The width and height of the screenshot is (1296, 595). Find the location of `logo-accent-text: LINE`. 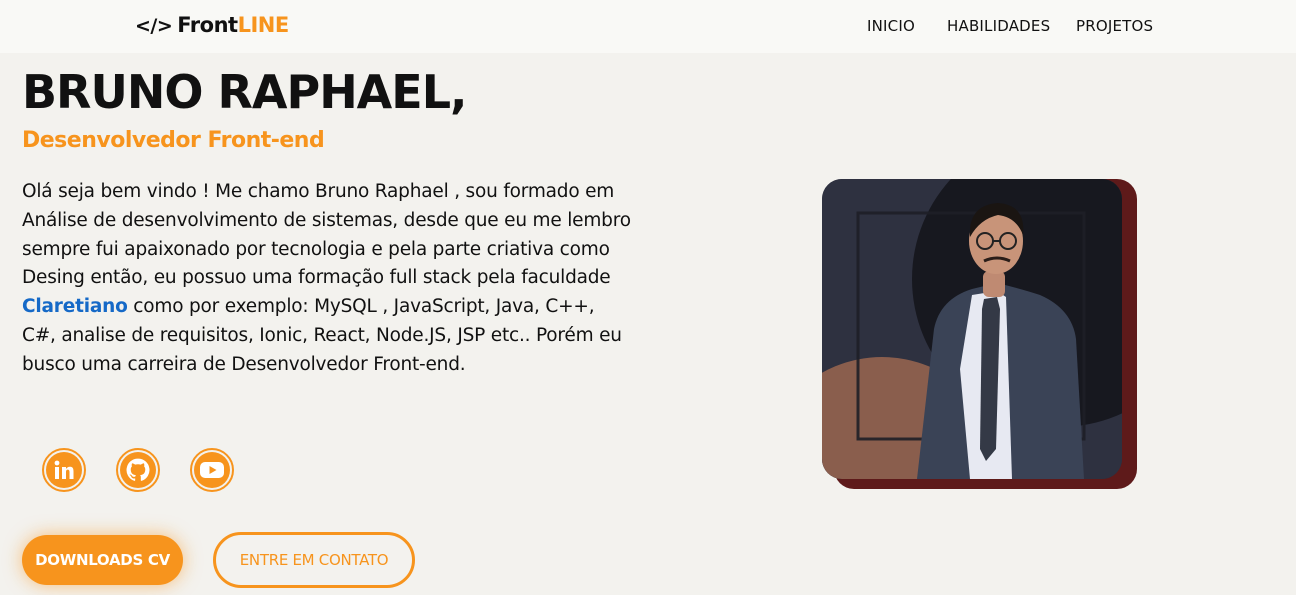

logo-accent-text: LINE is located at coordinates (263, 25).